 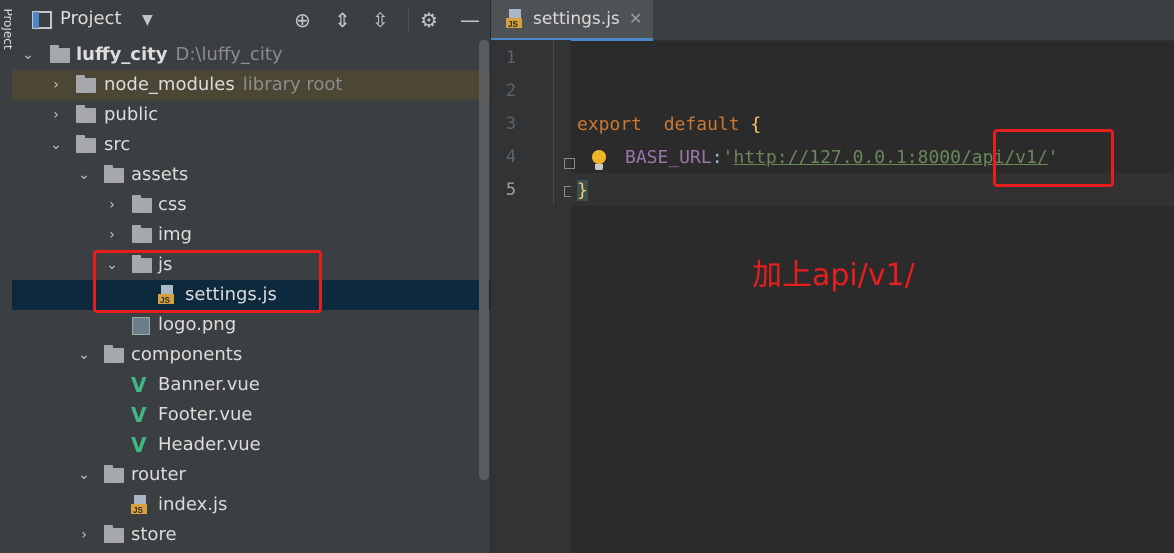 I want to click on highlight-box-api-path, so click(x=1053, y=158).